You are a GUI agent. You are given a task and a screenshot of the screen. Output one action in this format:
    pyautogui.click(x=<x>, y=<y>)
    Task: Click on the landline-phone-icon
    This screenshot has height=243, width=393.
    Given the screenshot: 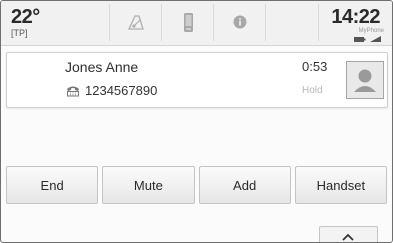 What is the action you would take?
    pyautogui.click(x=73, y=91)
    